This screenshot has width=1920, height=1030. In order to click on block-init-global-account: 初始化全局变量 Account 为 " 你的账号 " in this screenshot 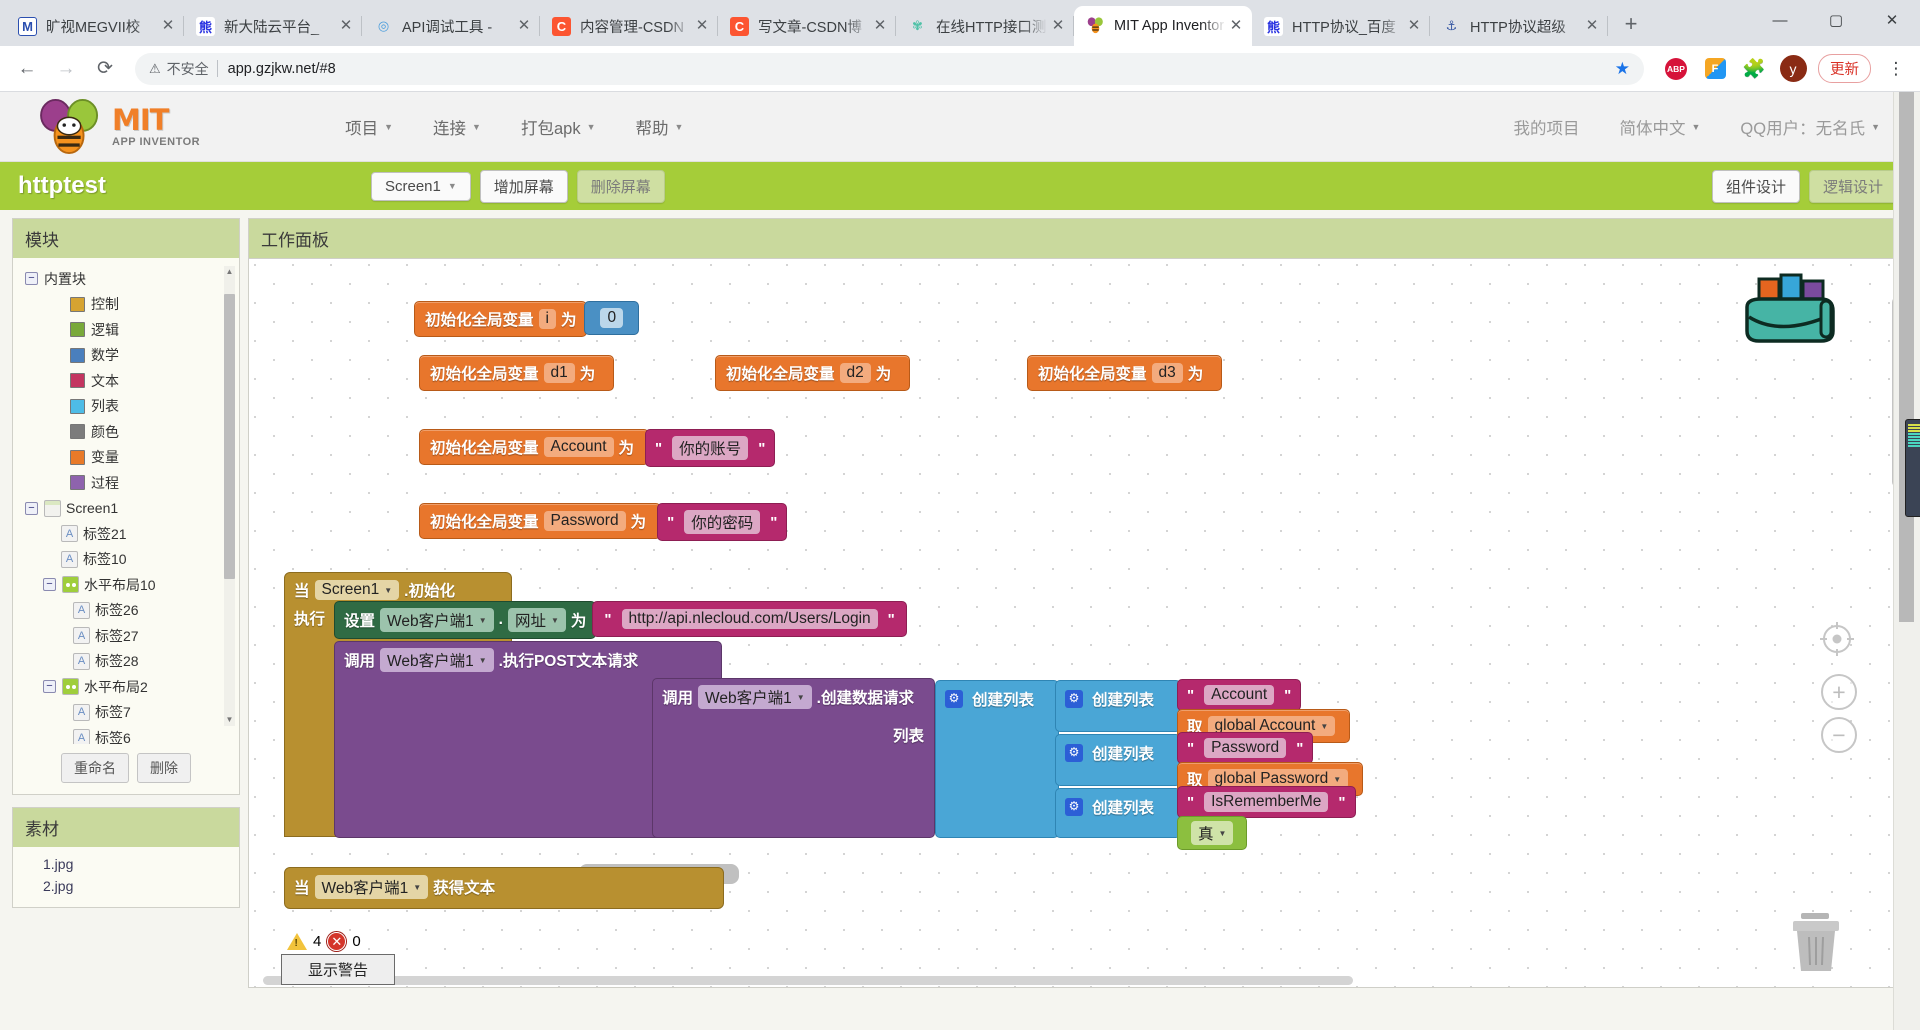, I will do `click(597, 448)`.